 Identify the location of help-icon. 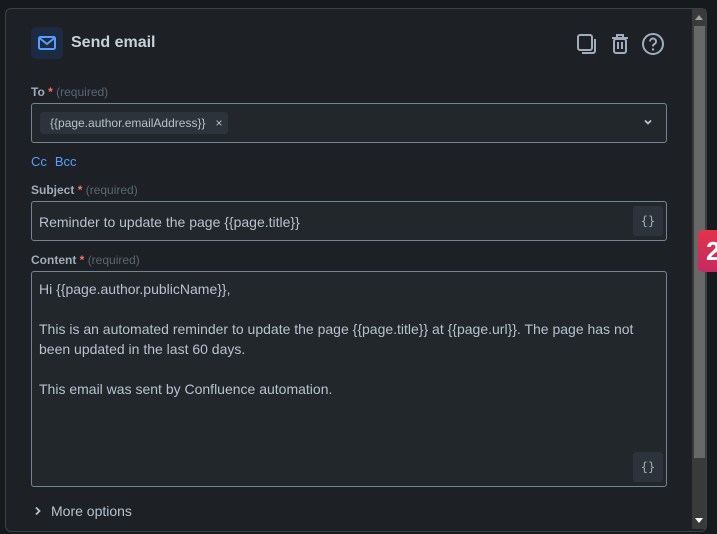
(652, 43).